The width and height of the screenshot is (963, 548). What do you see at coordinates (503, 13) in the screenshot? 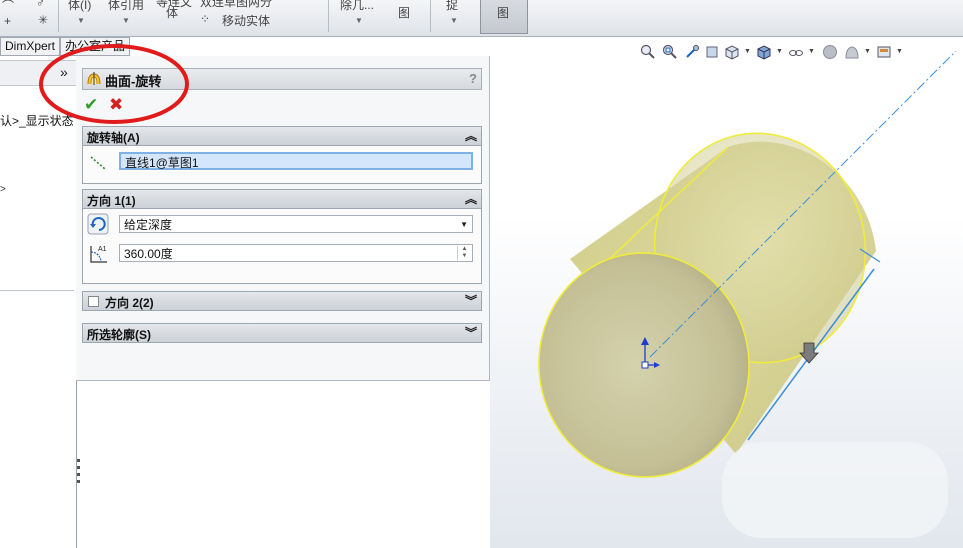
I see `ribbon-item-active-label: 图` at bounding box center [503, 13].